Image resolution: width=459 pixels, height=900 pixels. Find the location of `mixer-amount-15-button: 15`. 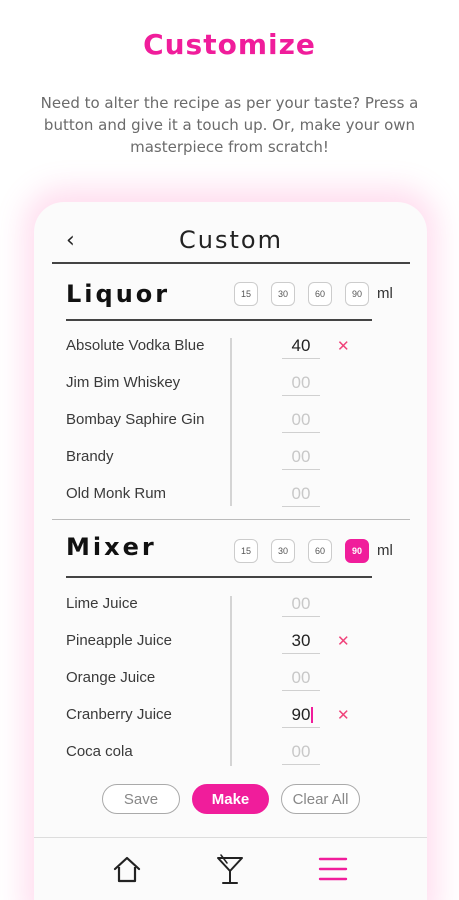

mixer-amount-15-button: 15 is located at coordinates (246, 551).